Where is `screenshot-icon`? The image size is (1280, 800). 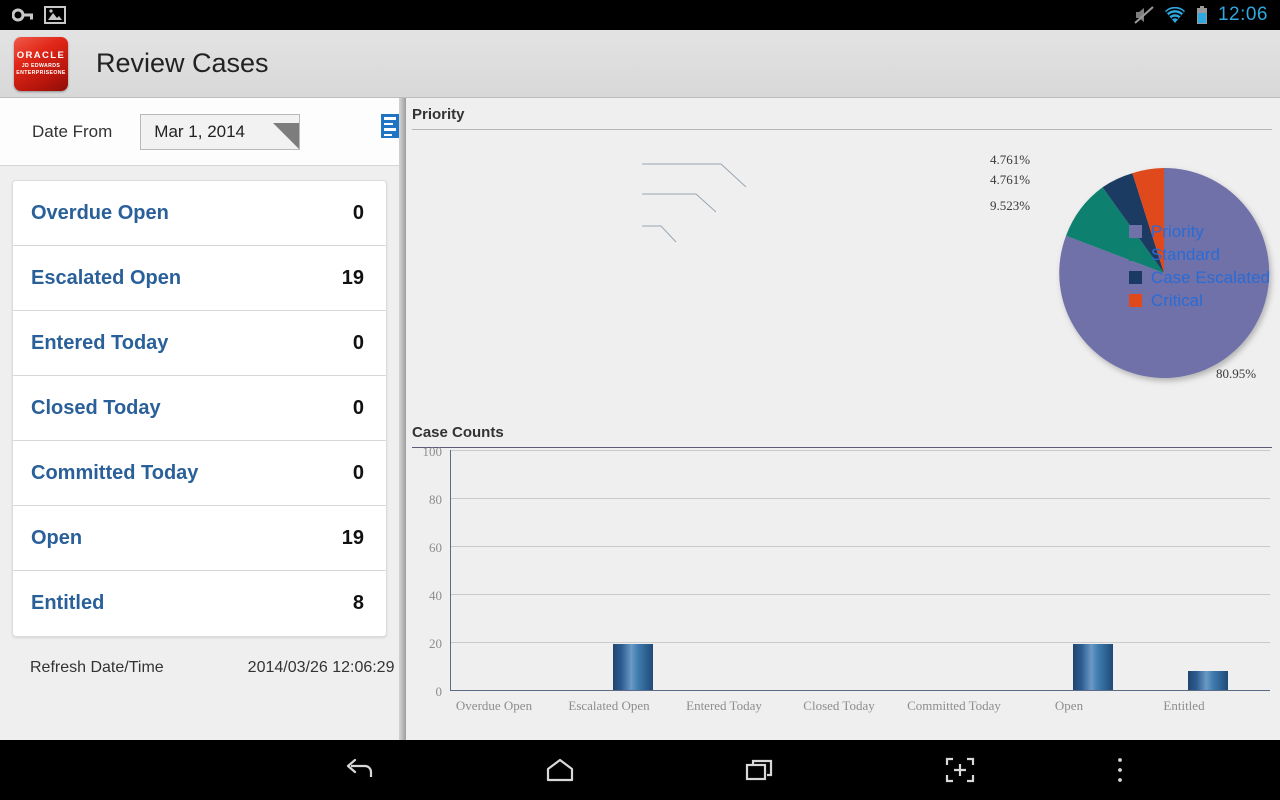 screenshot-icon is located at coordinates (960, 770).